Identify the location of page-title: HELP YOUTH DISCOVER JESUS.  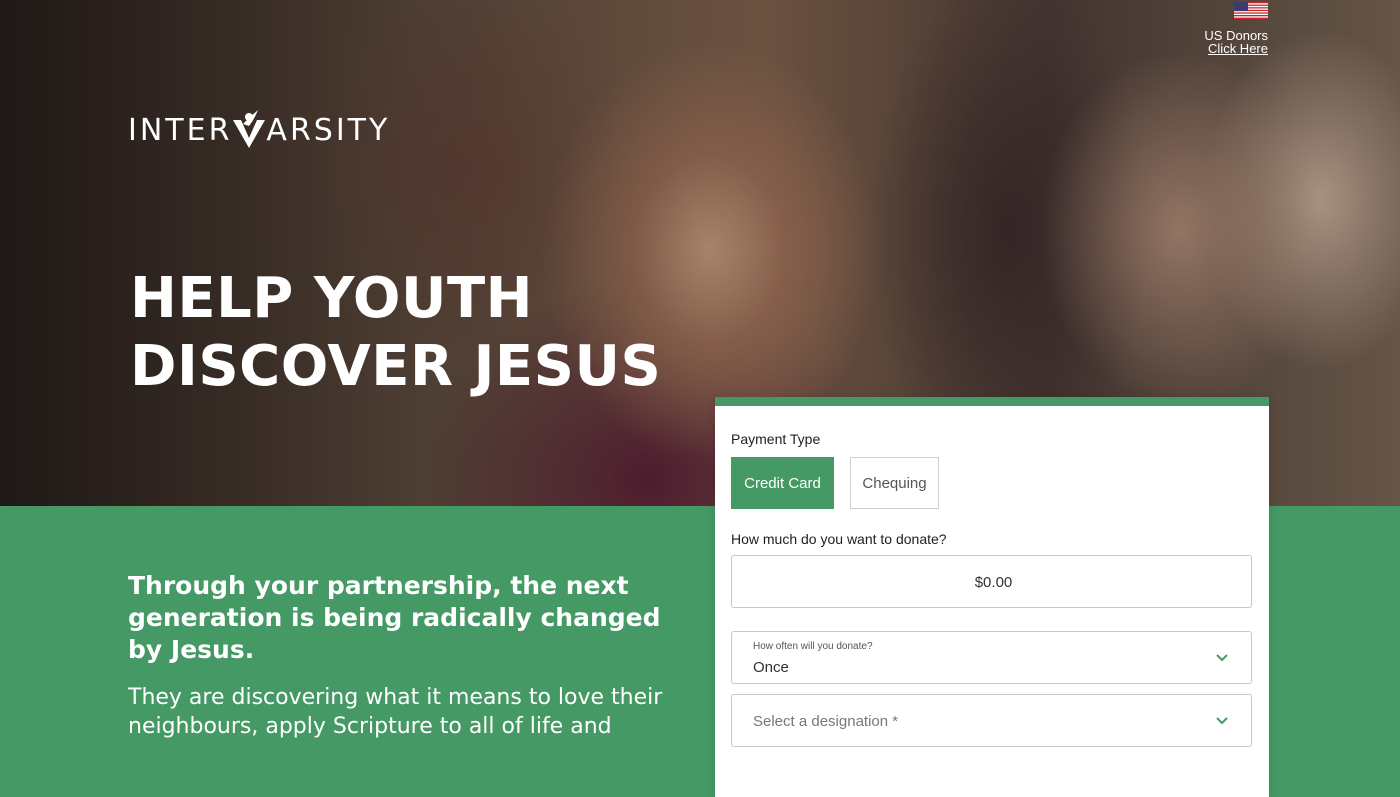
(395, 333).